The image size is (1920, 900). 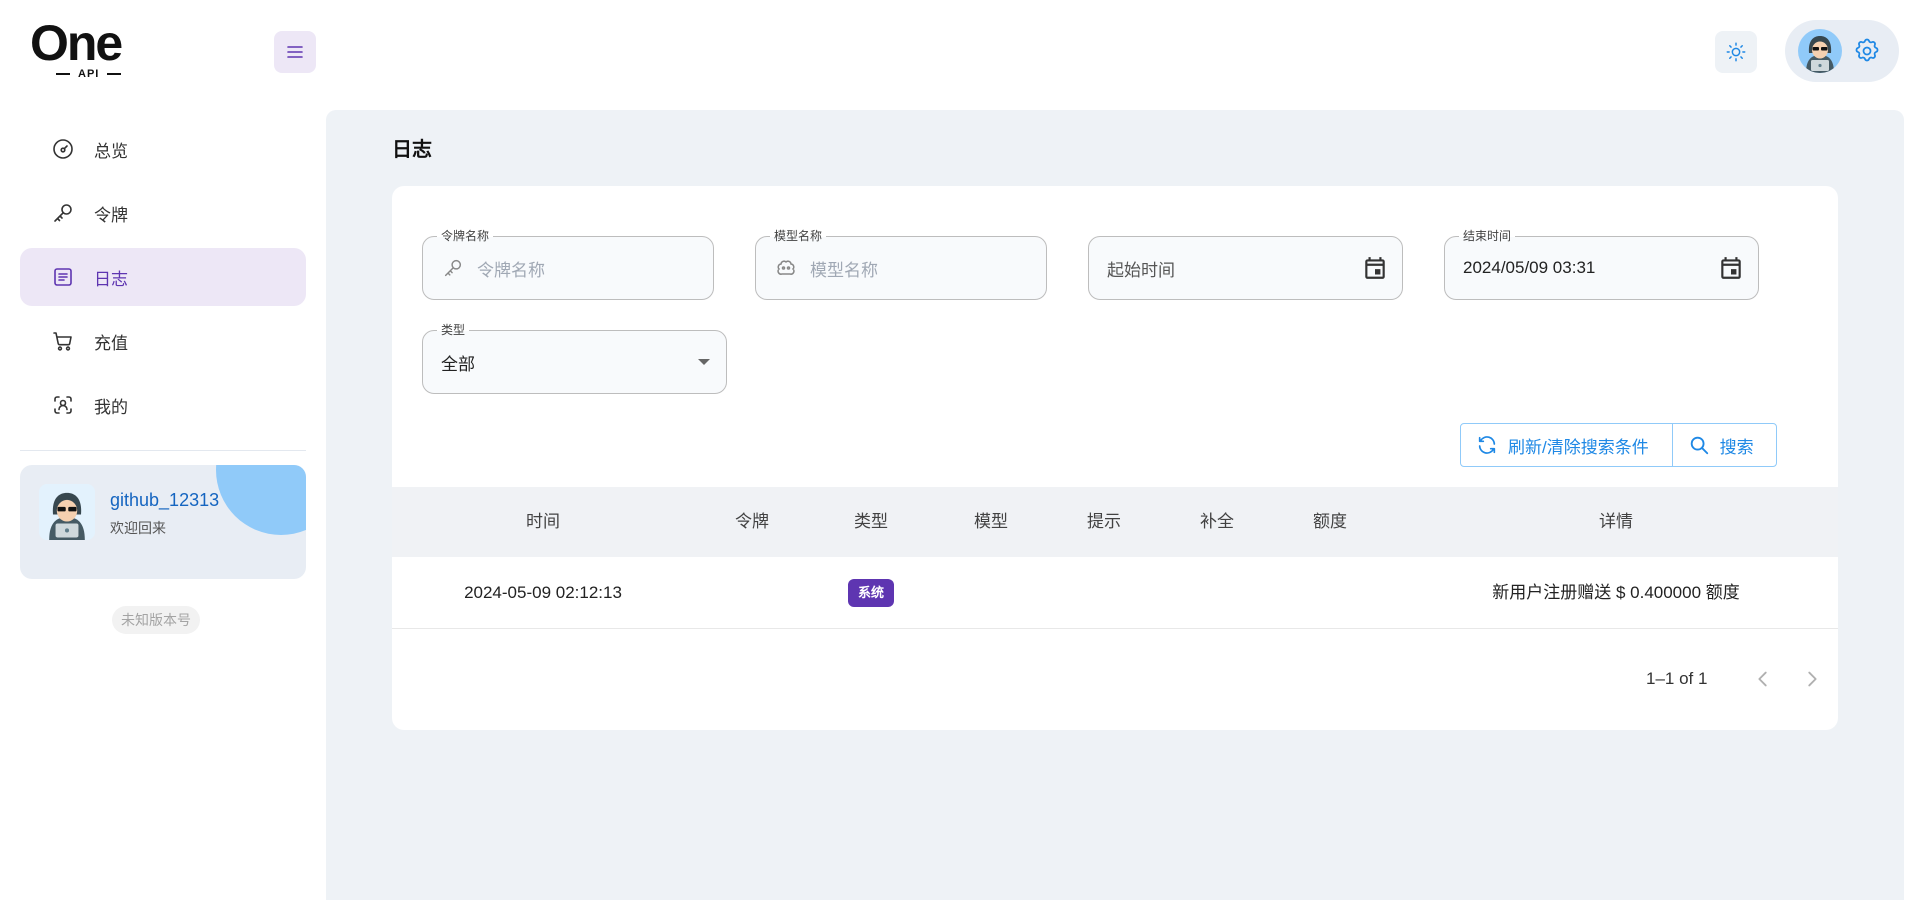 I want to click on column-header-quota: 额度, so click(x=1330, y=522).